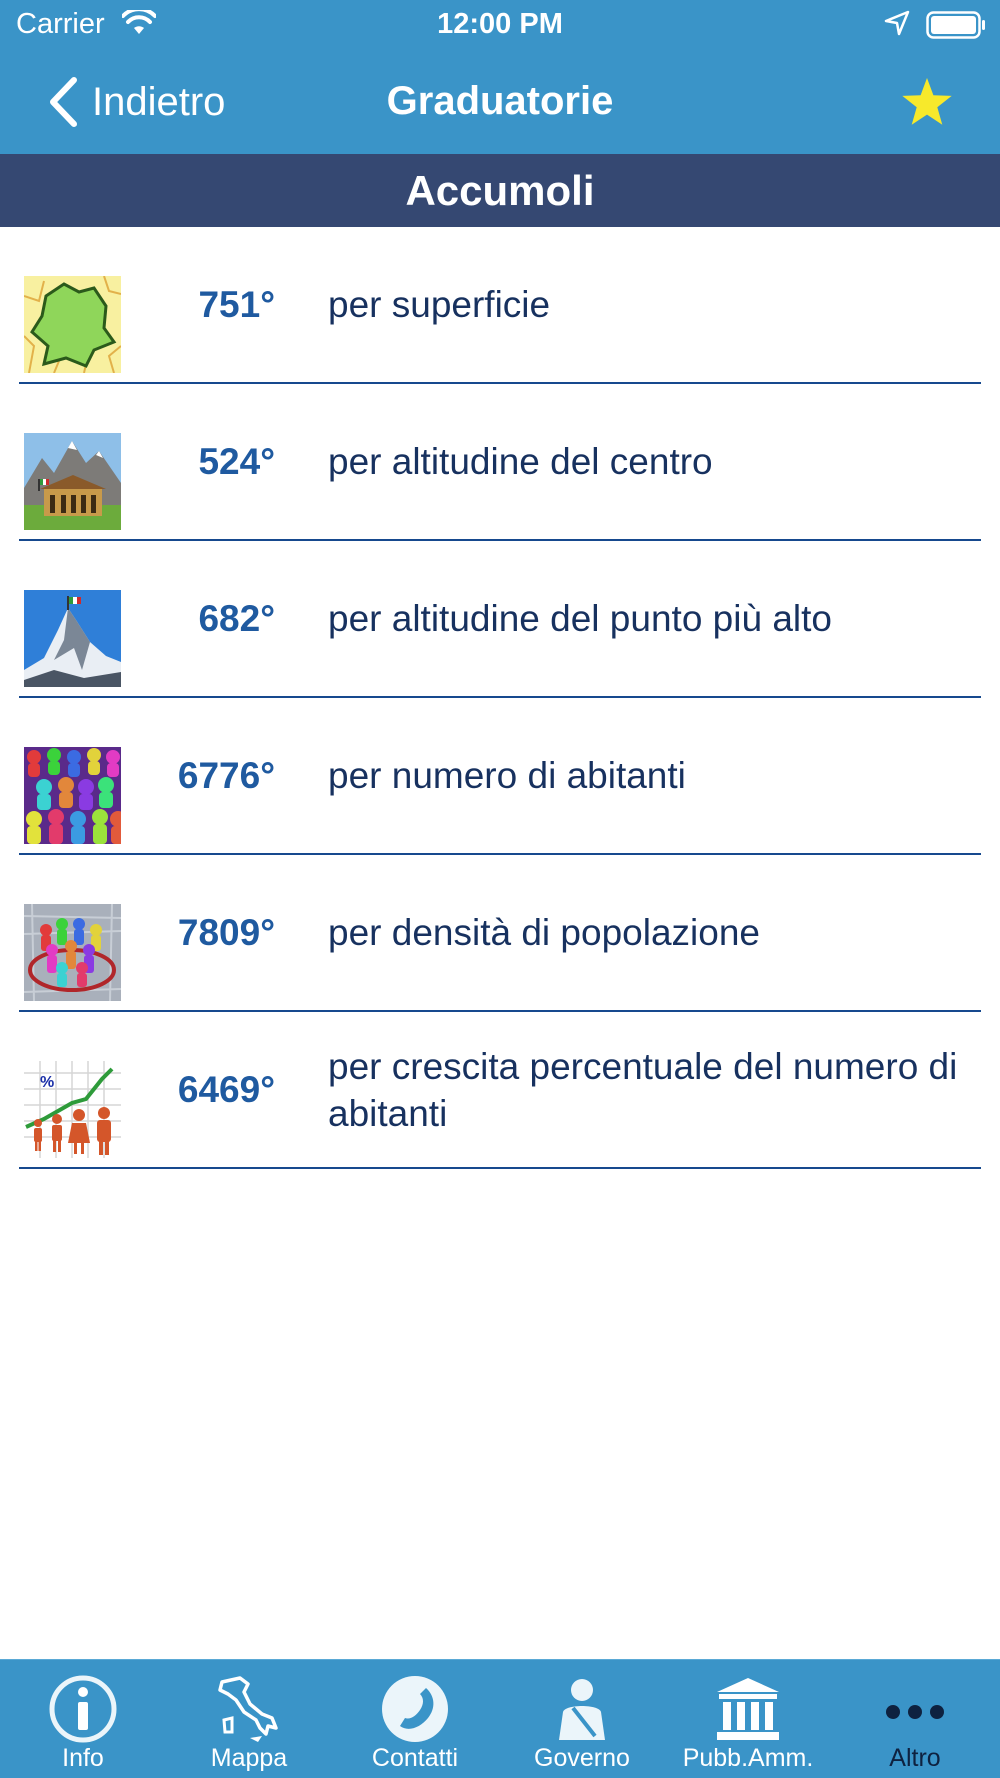 This screenshot has height=1778, width=1000. Describe the element at coordinates (927, 102) in the screenshot. I see `favorite-star-icon` at that location.